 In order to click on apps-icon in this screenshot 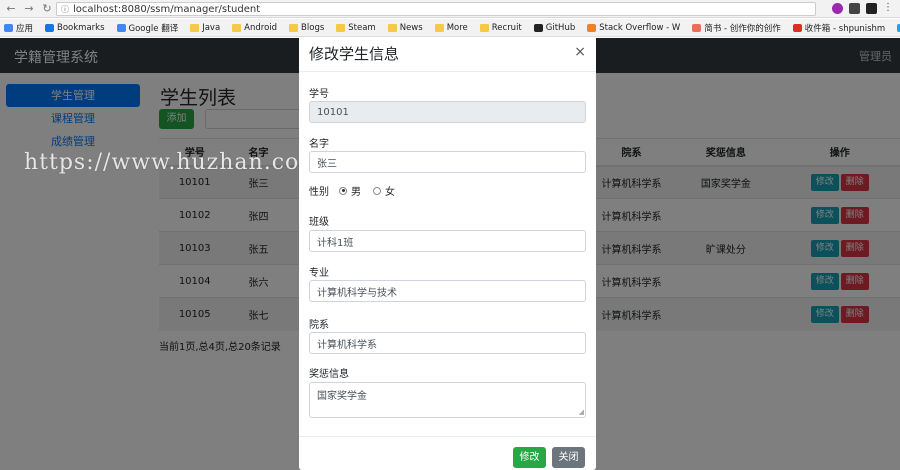, I will do `click(8, 27)`.